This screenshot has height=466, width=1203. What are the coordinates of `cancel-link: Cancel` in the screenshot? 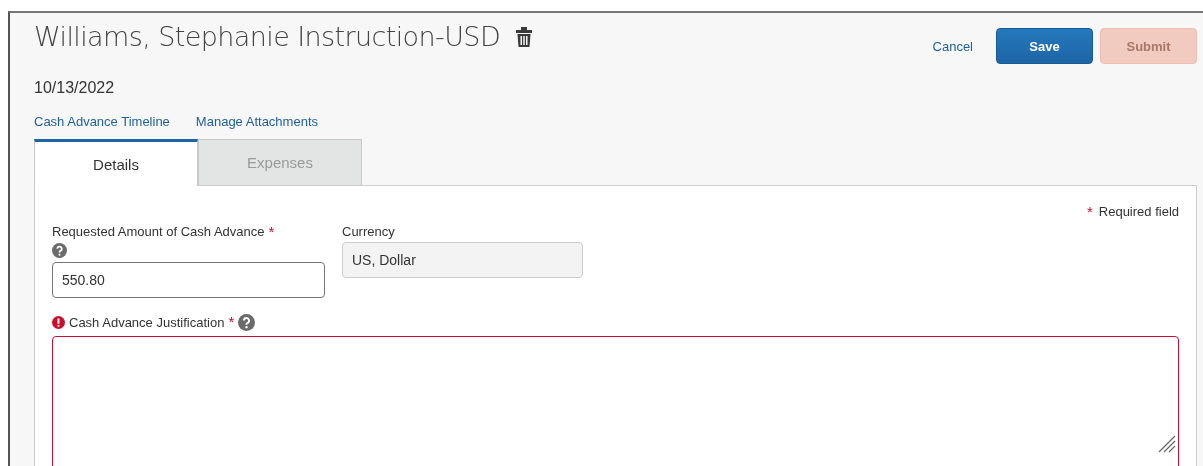 It's located at (952, 46).